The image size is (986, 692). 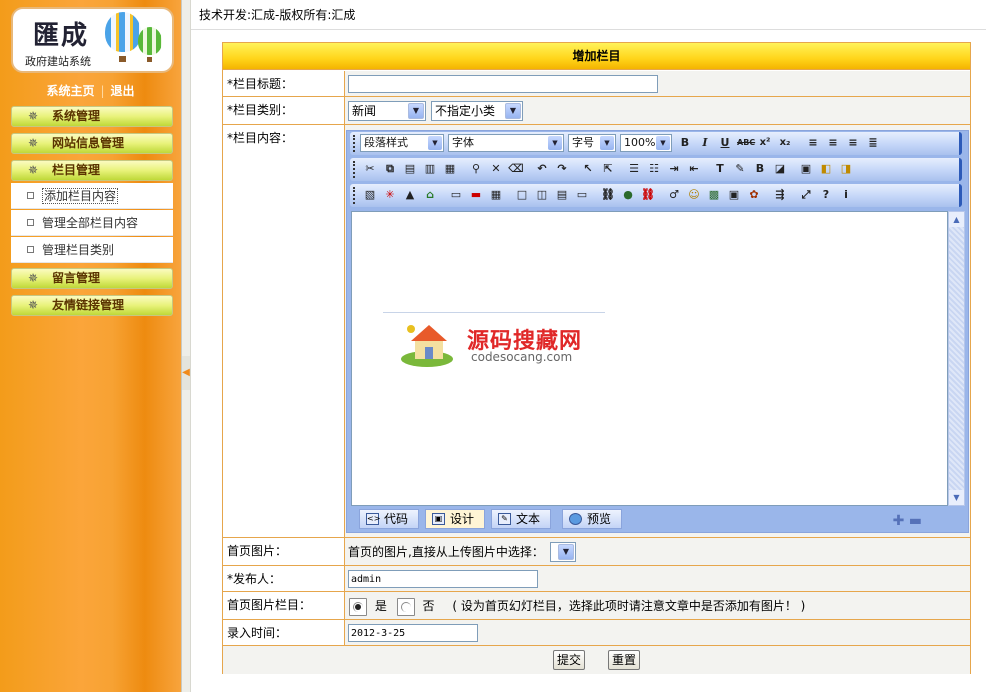 I want to click on zoom-select: 100% ▼, so click(x=646, y=143).